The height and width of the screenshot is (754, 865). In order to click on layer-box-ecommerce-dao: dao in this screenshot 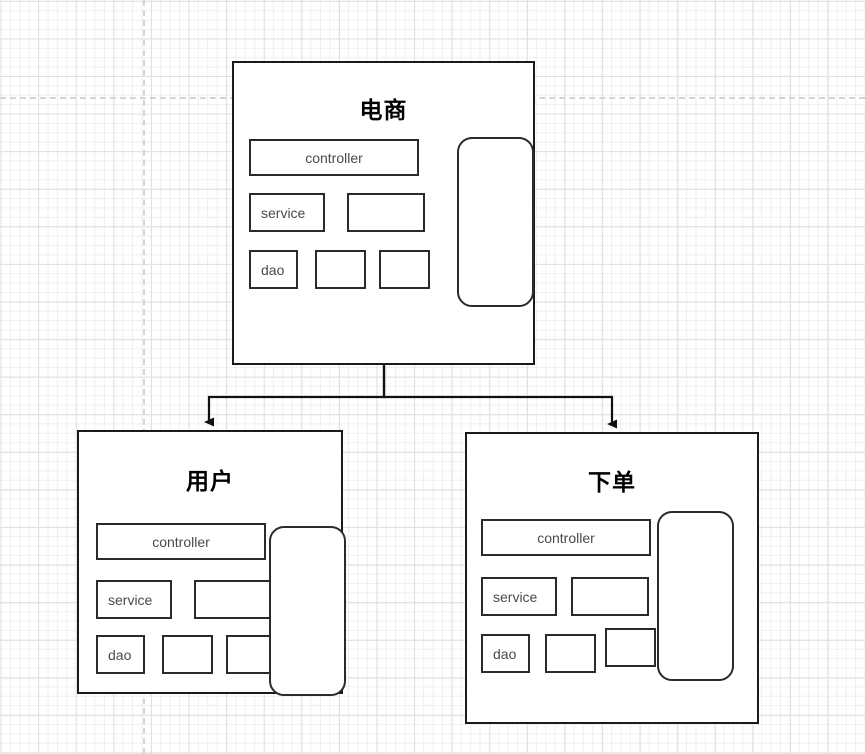, I will do `click(273, 269)`.